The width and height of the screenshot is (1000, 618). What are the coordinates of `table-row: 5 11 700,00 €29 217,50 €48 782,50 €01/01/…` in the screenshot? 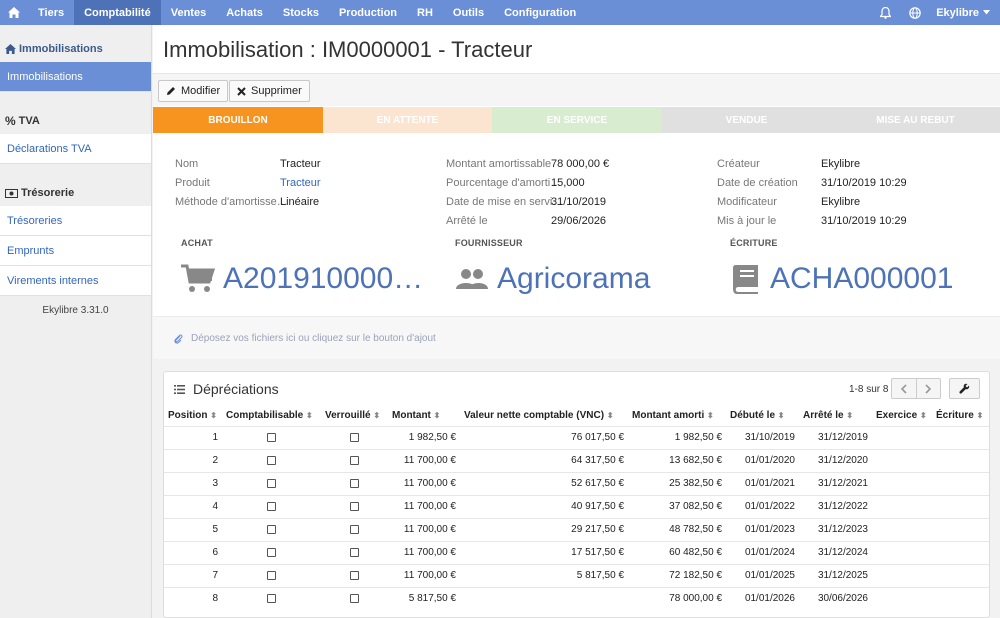 It's located at (576, 529).